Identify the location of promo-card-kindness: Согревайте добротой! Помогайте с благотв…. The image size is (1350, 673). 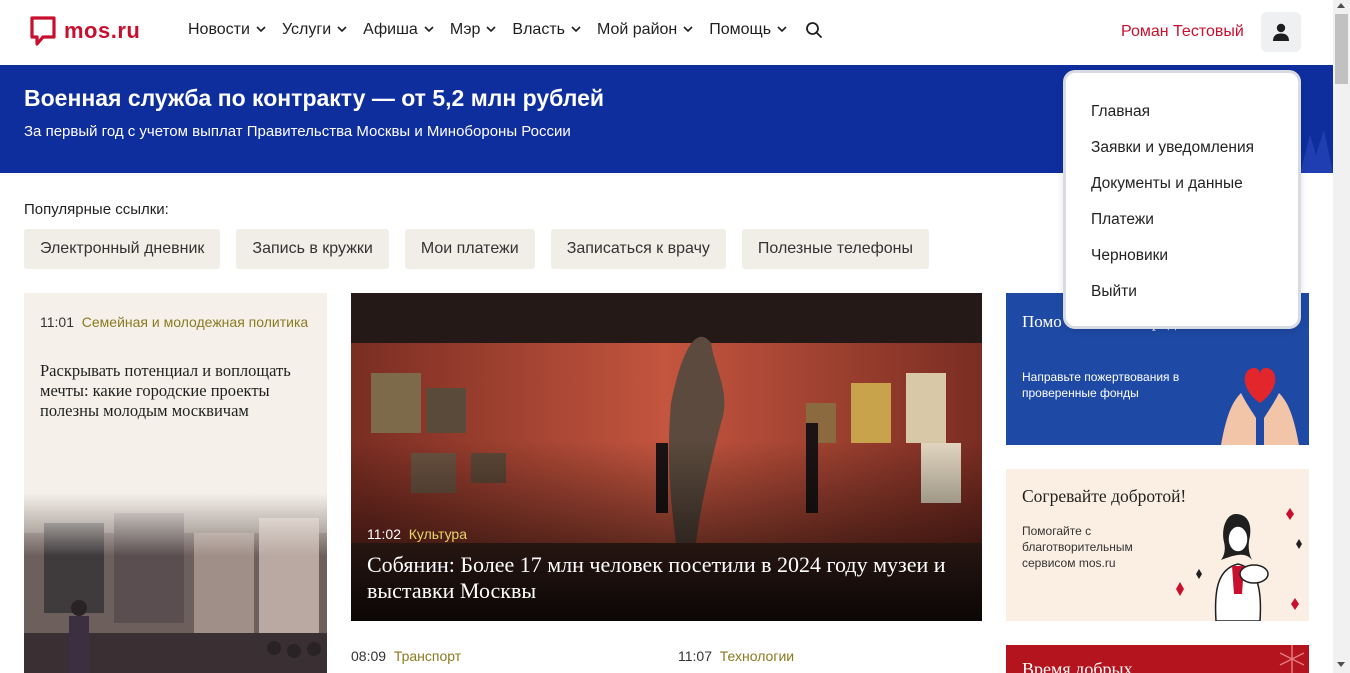
(1157, 545).